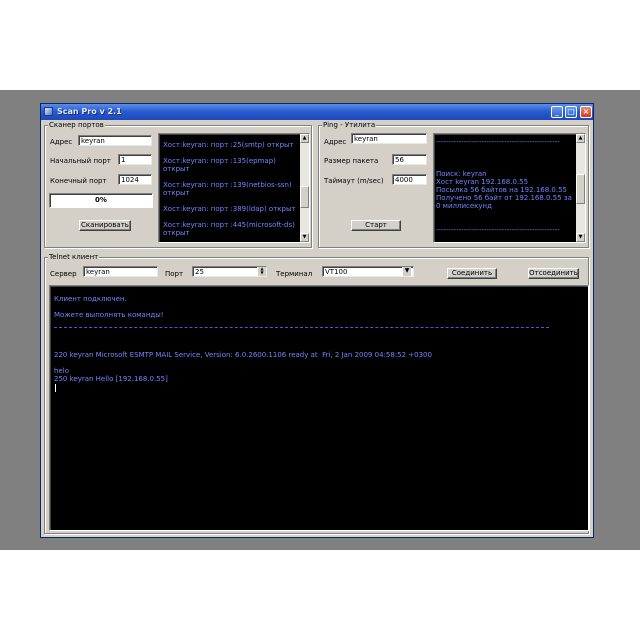 The image size is (640, 640). What do you see at coordinates (261, 271) in the screenshot?
I see `port-spinner-icon: ▲ ▼` at bounding box center [261, 271].